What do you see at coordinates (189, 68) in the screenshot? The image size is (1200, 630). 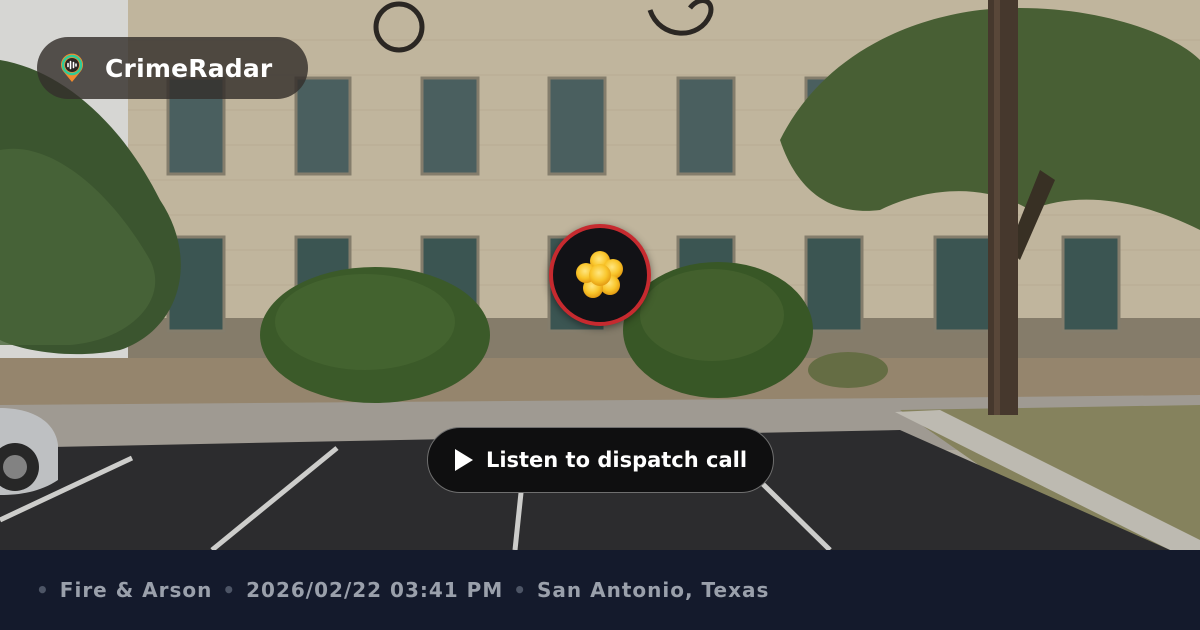 I see `brand-name: CrimeRadar` at bounding box center [189, 68].